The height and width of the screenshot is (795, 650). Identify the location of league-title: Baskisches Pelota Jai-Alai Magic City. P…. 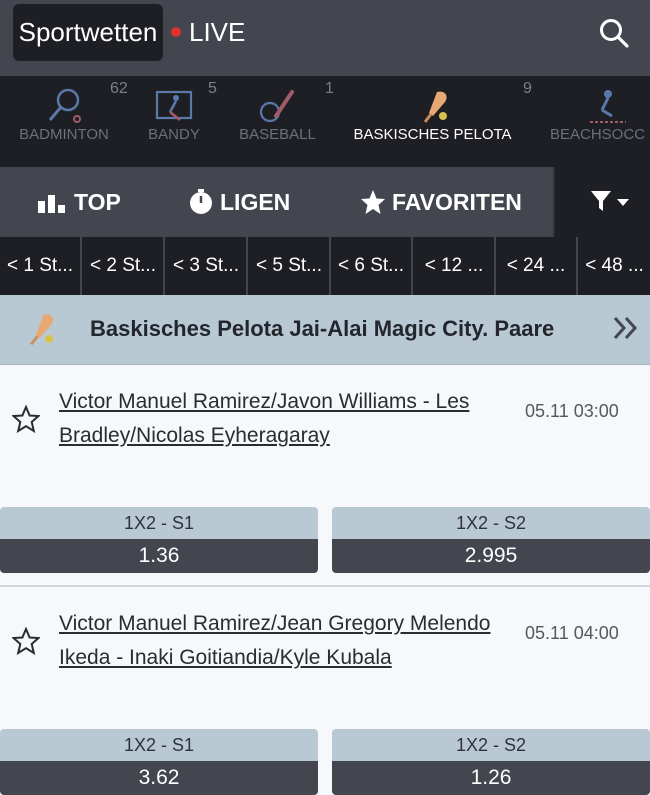
(322, 328).